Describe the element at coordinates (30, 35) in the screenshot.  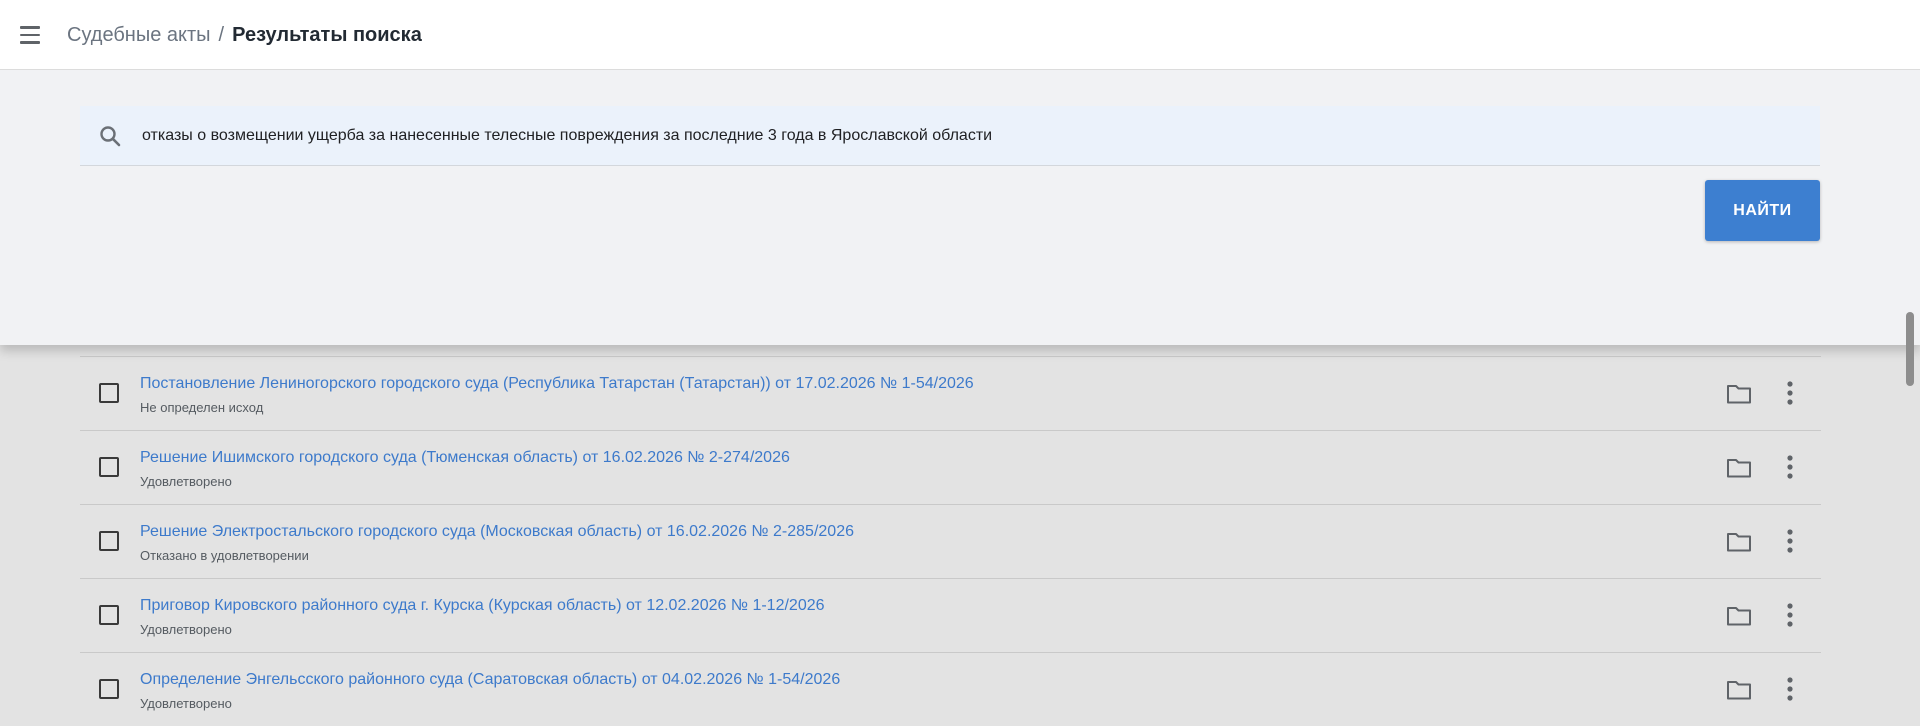
I see `hamburger-menu-icon` at that location.